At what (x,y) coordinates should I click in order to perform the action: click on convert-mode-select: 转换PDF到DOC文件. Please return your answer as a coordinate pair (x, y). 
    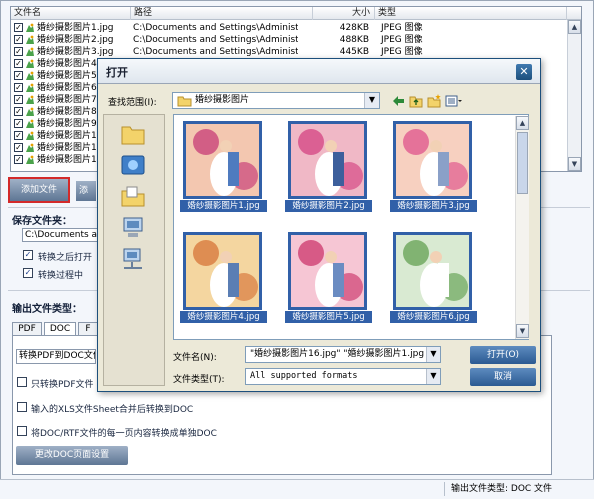
    Looking at the image, I should click on (56, 356).